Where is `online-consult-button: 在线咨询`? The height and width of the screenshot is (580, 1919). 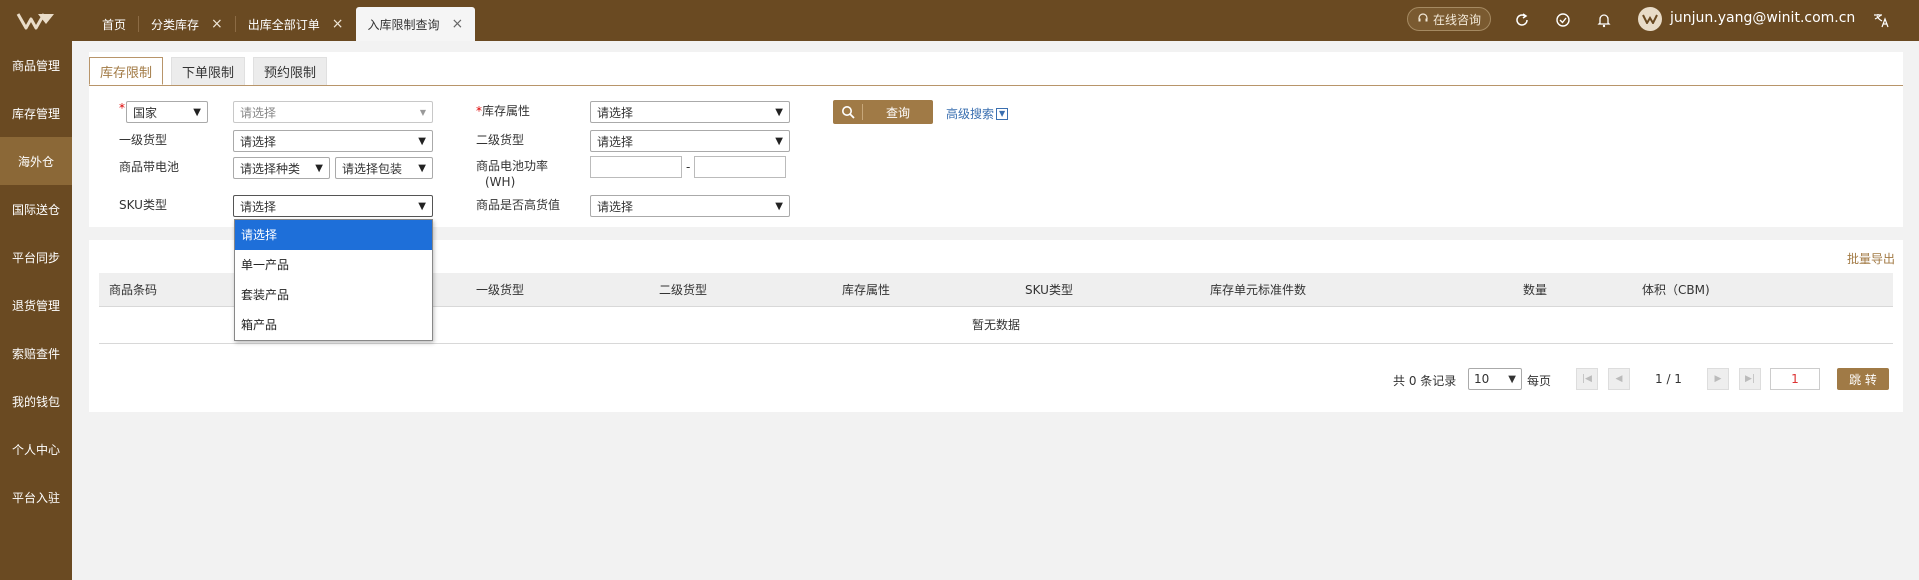
online-consult-button: 在线咨询 is located at coordinates (1449, 19).